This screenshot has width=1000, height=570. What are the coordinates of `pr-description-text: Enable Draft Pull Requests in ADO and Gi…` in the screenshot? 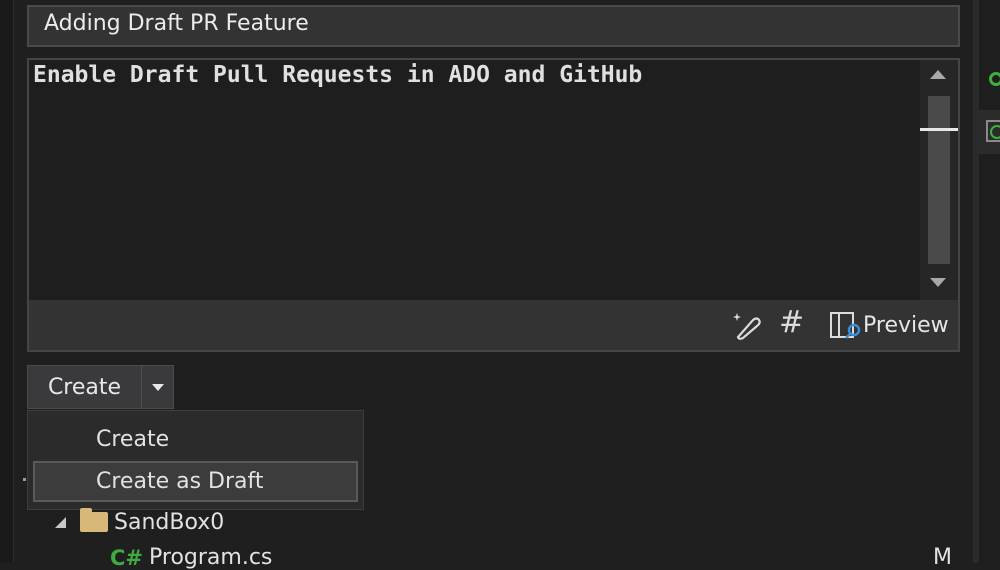 It's located at (473, 75).